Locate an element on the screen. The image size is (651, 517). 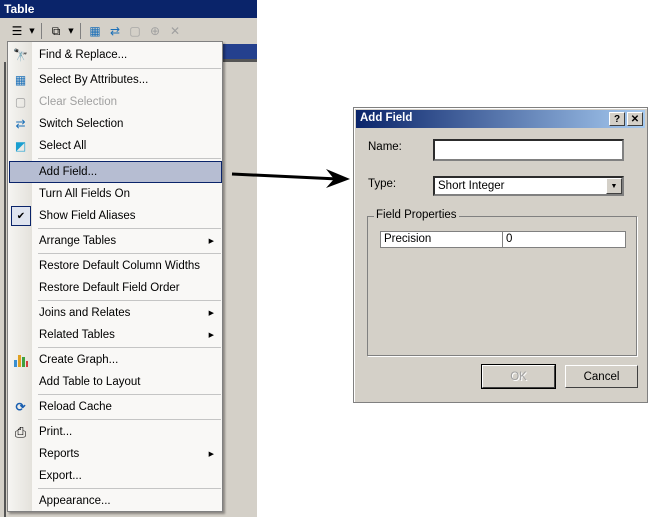
menu-item-select-all: ◩ Select All is located at coordinates (115, 146).